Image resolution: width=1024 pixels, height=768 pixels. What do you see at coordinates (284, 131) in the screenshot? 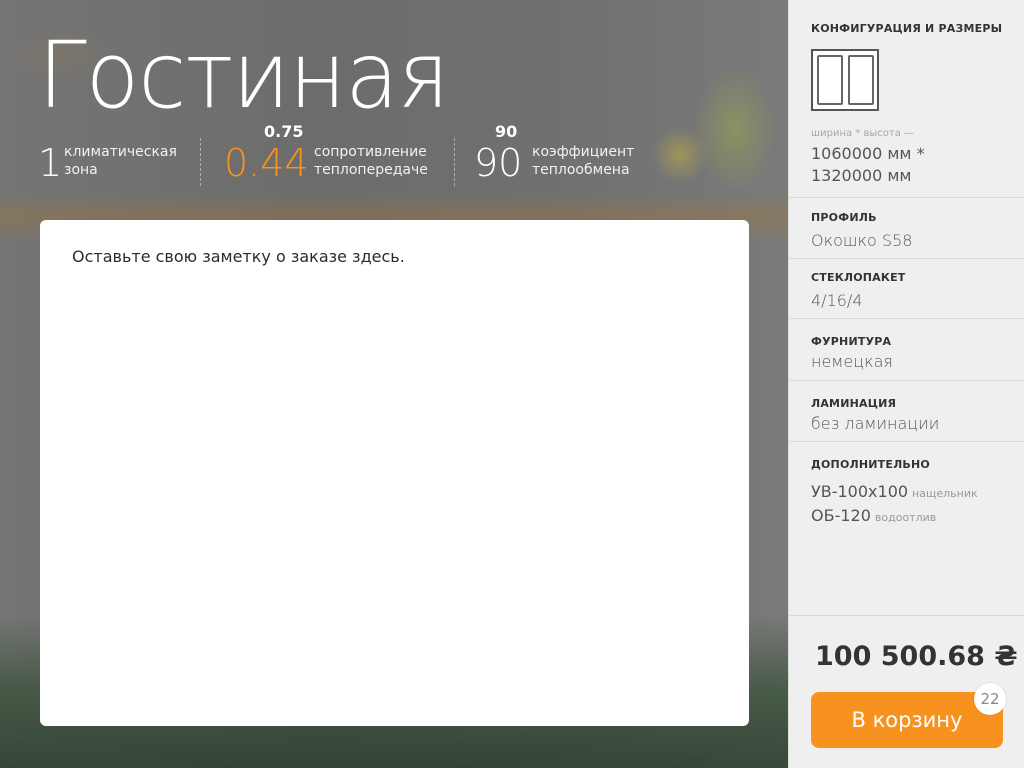
I see `resistance-target: 0.75` at bounding box center [284, 131].